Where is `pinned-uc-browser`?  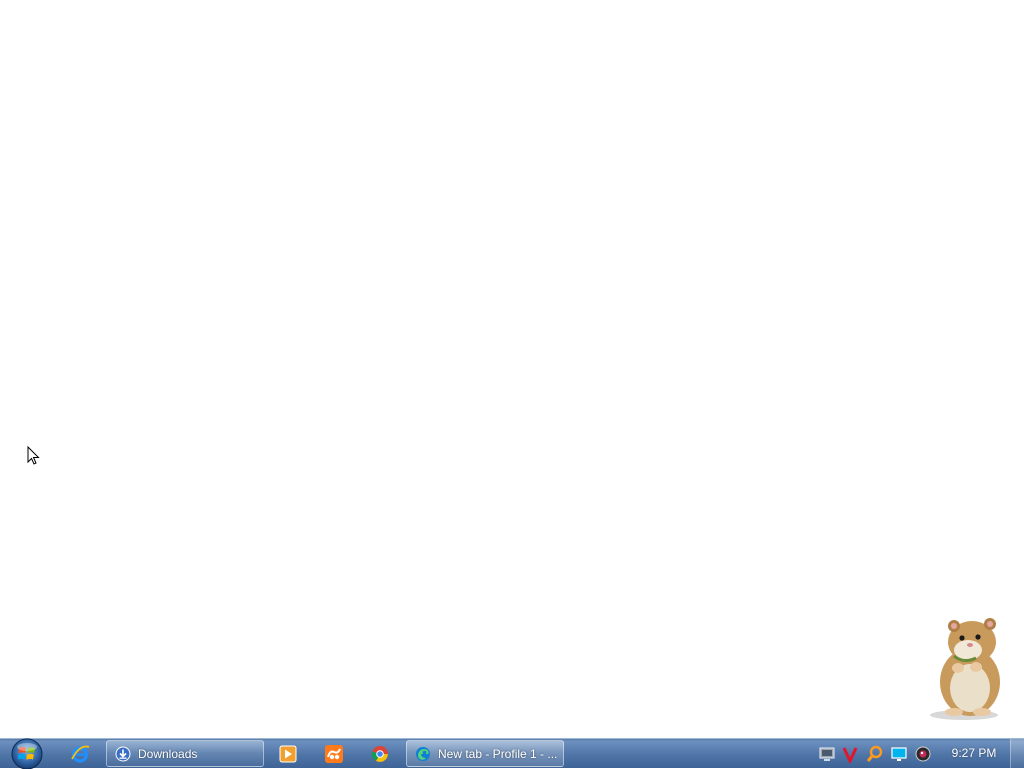 pinned-uc-browser is located at coordinates (334, 754).